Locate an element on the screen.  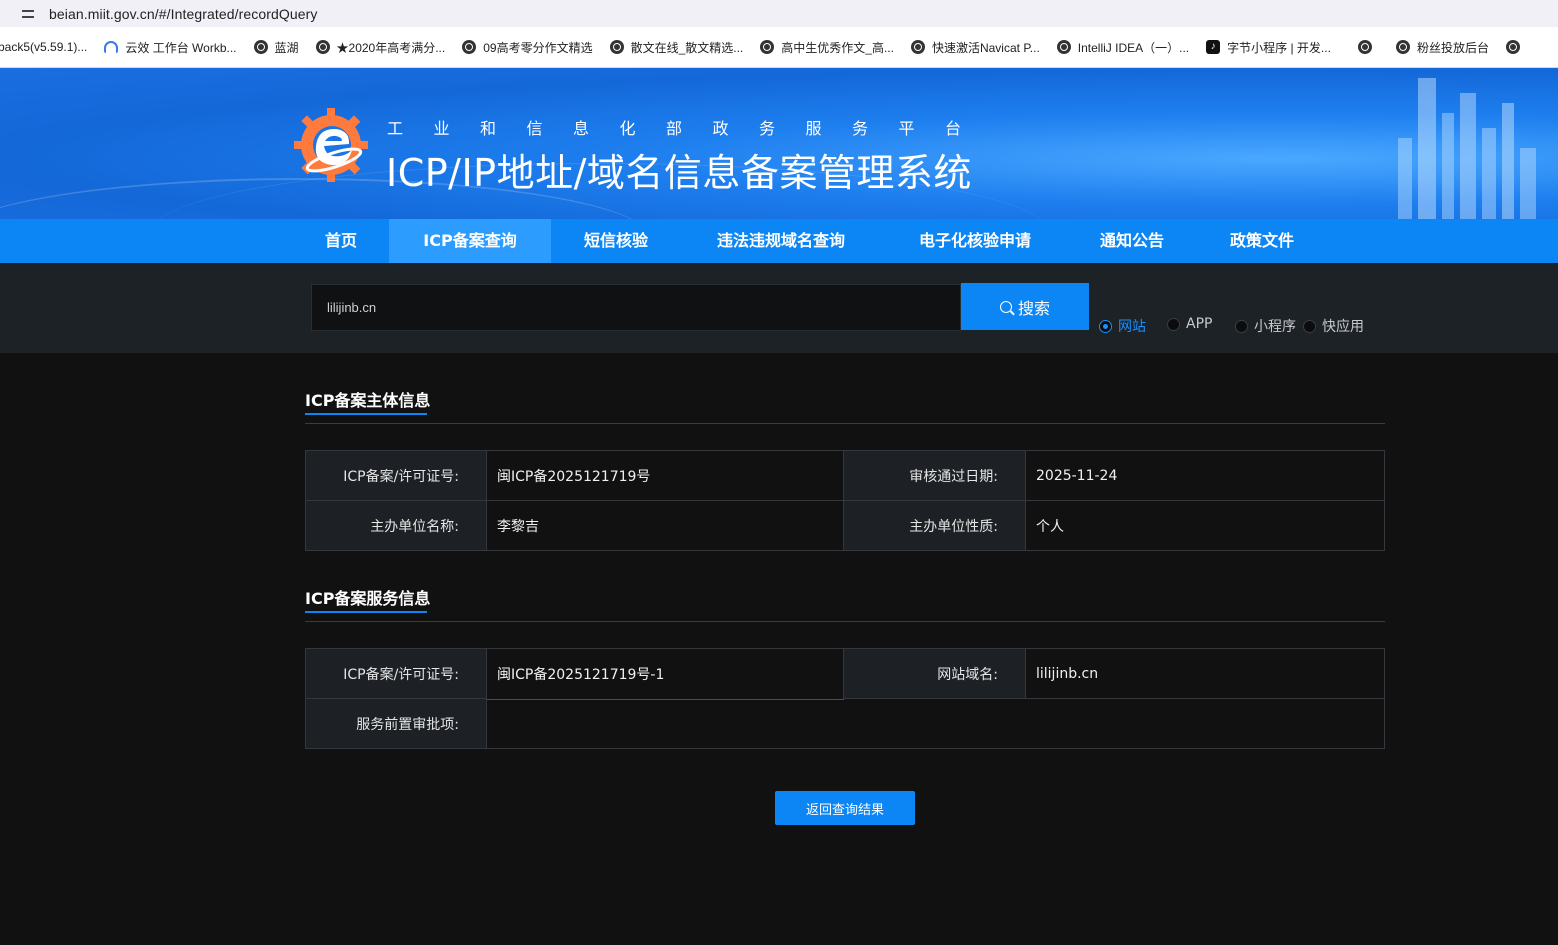
radio-mini-program: 小程序 is located at coordinates (1265, 326).